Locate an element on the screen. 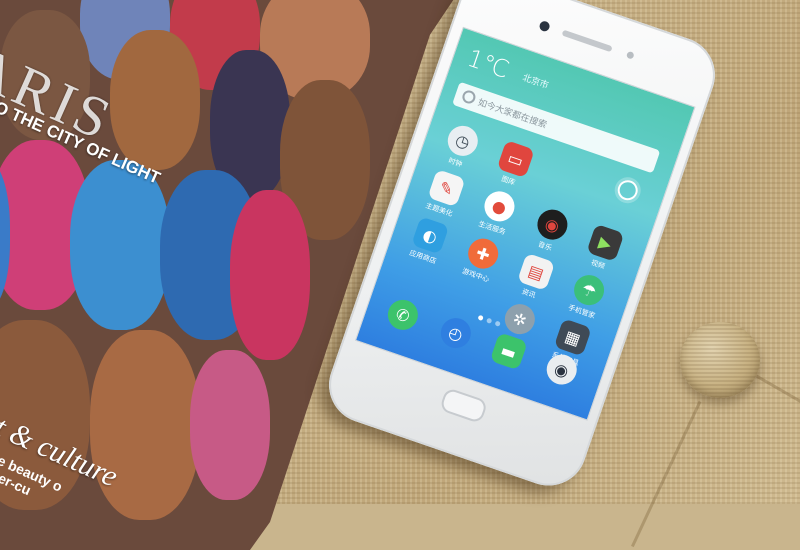 This screenshot has height=550, width=800. app-store-icon: ◐ is located at coordinates (430, 235).